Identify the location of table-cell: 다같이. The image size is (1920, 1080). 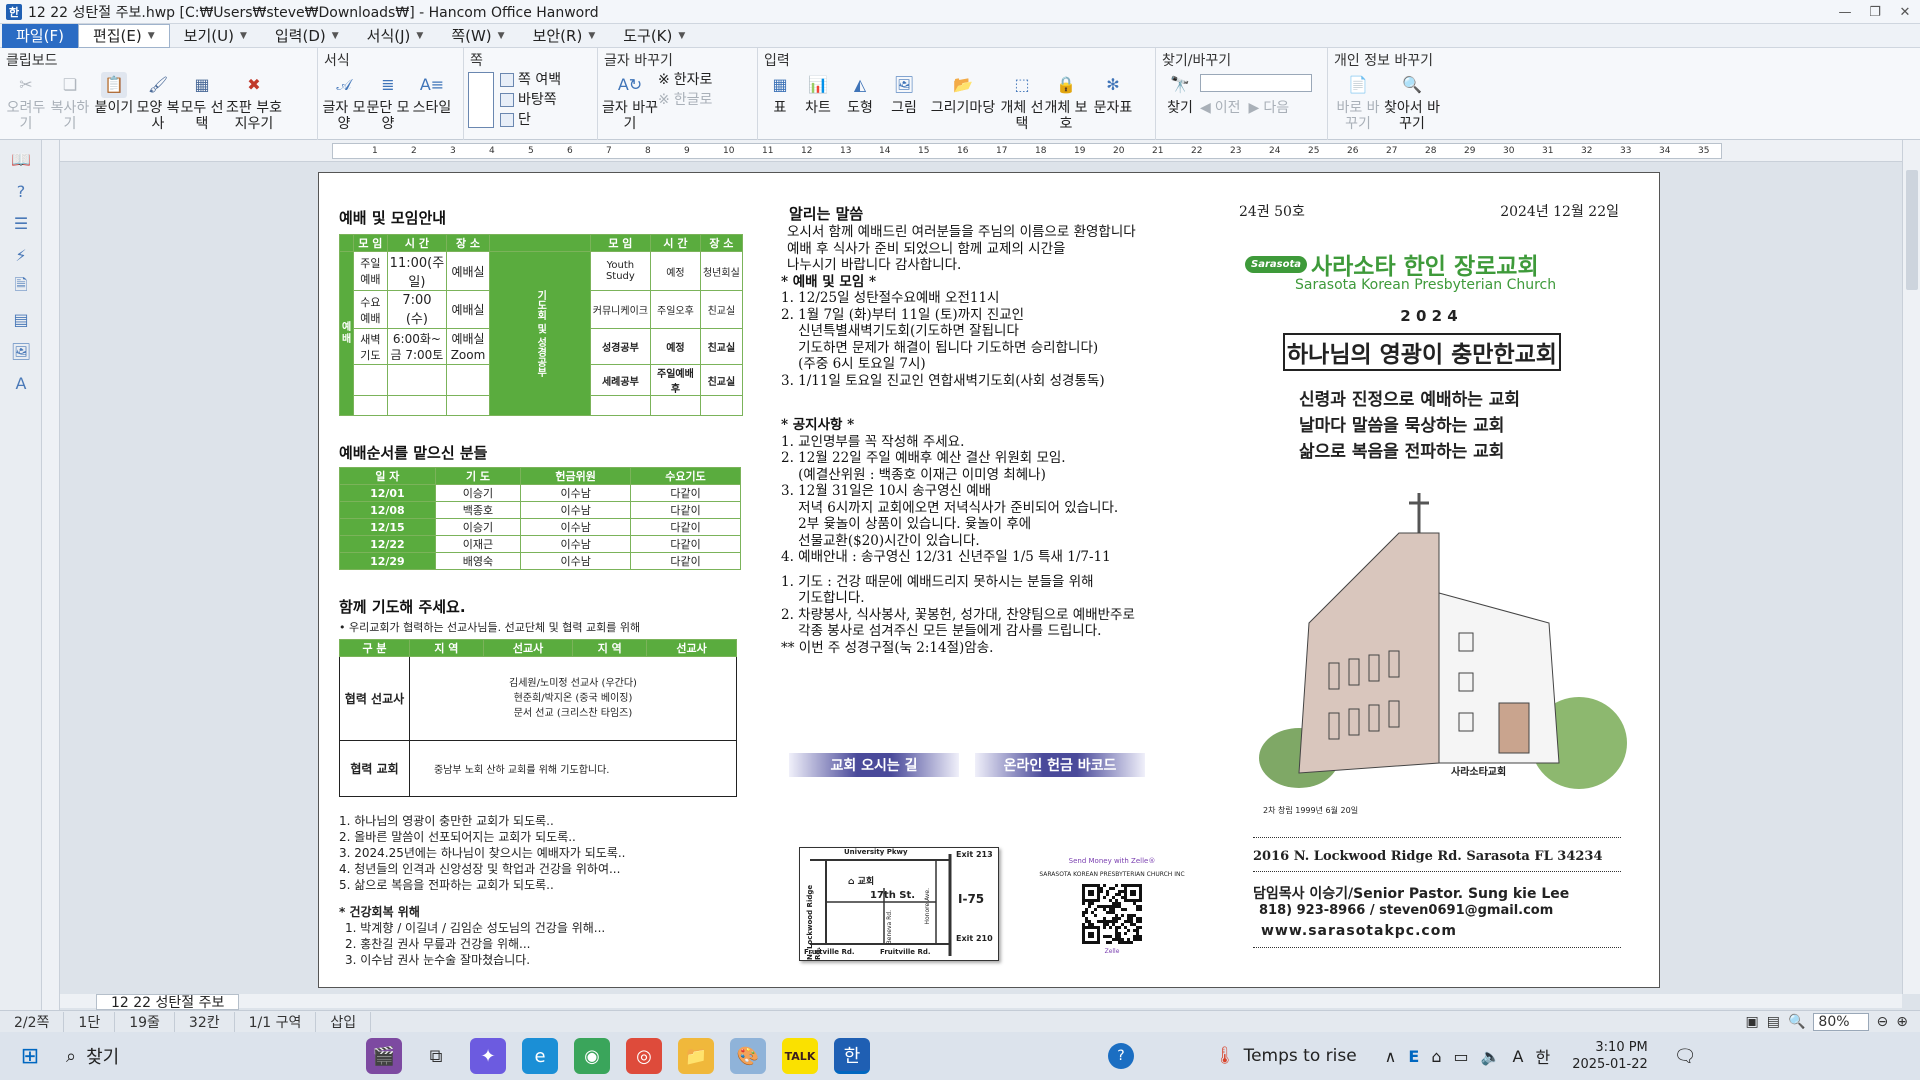
(685, 510).